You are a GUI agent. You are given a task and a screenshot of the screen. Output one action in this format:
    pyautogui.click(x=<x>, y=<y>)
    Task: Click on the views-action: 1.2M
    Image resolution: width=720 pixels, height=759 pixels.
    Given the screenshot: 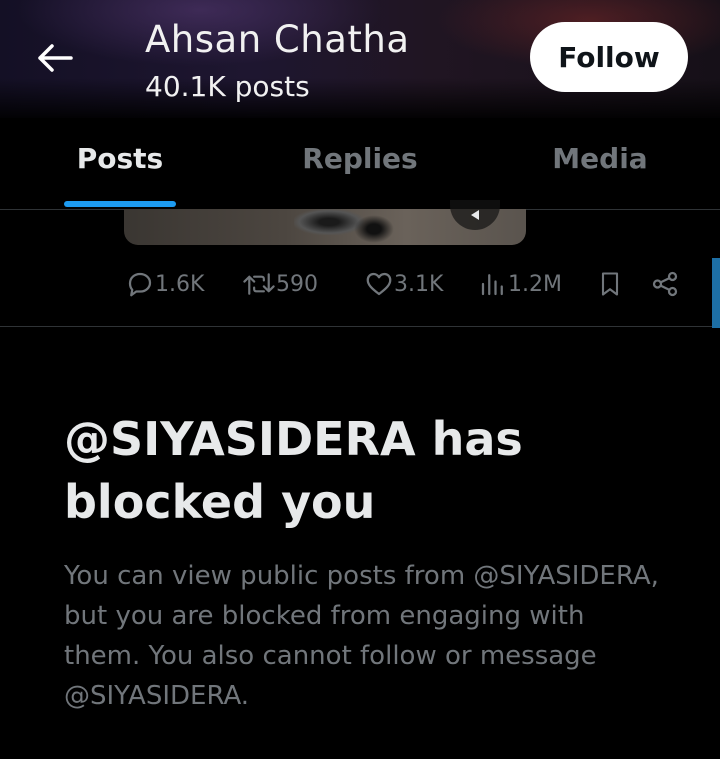 What is the action you would take?
    pyautogui.click(x=520, y=284)
    